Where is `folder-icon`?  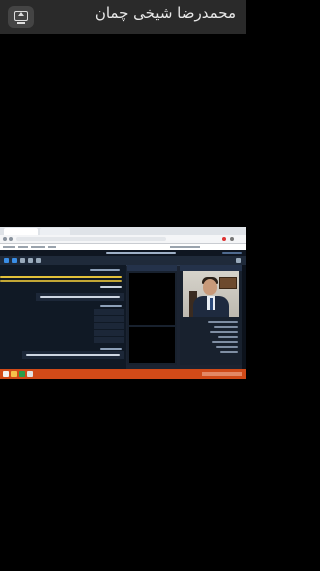
folder-icon is located at coordinates (14, 374).